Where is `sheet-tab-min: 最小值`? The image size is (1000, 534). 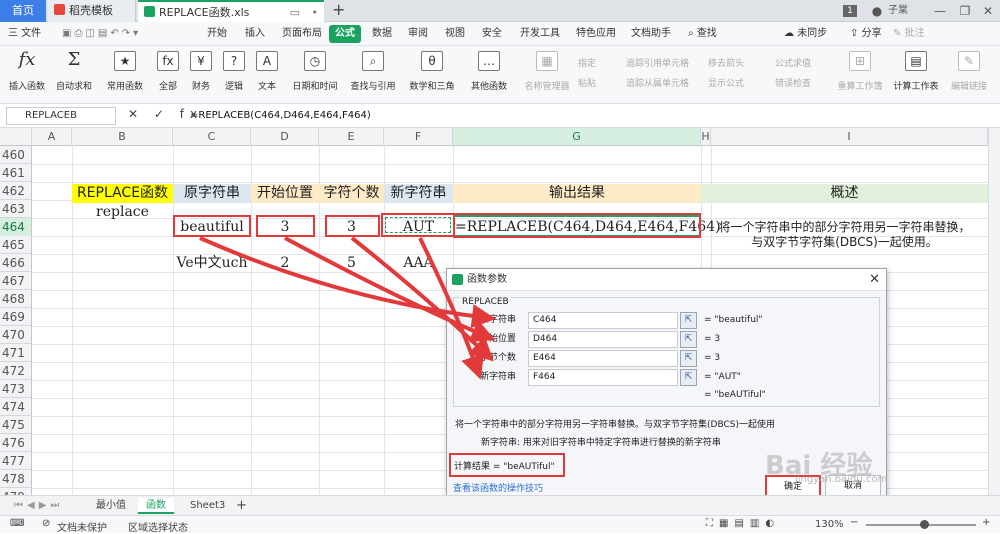 sheet-tab-min: 最小值 is located at coordinates (111, 506).